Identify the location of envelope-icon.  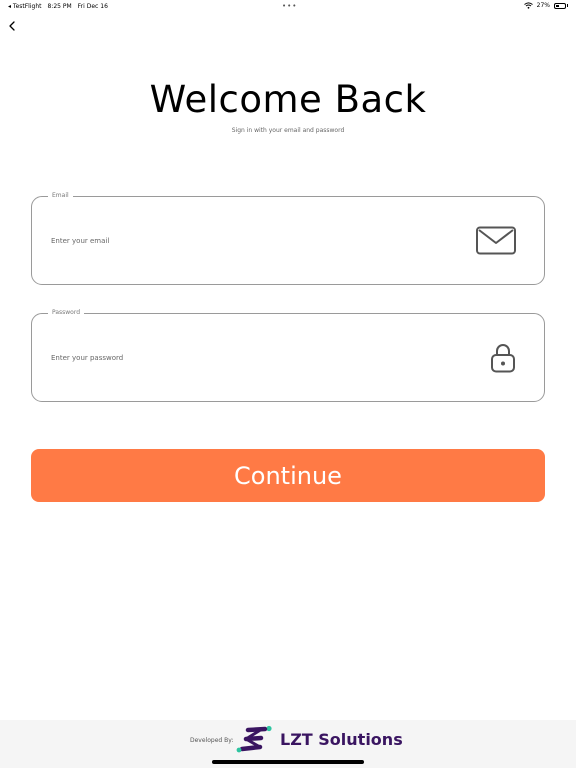
(496, 240).